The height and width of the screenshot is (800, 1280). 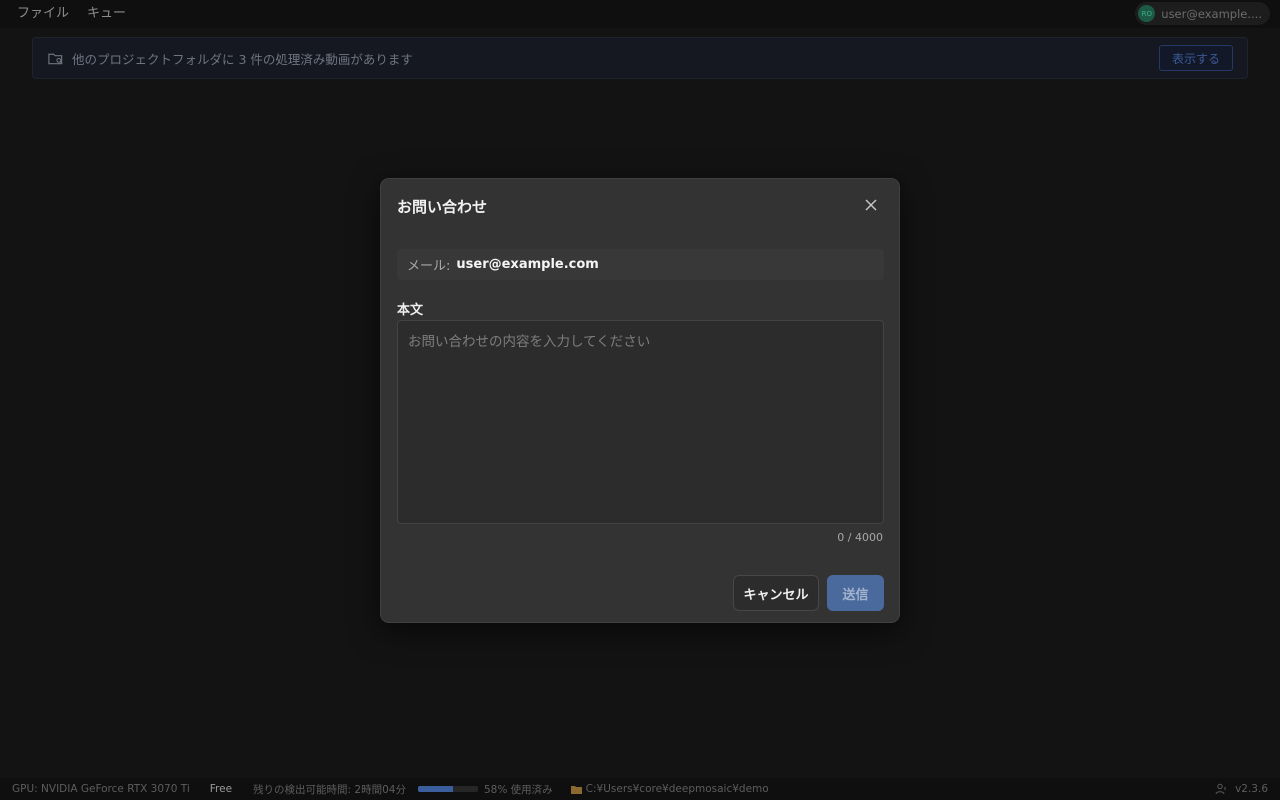 I want to click on folder-search-icon, so click(x=55, y=58).